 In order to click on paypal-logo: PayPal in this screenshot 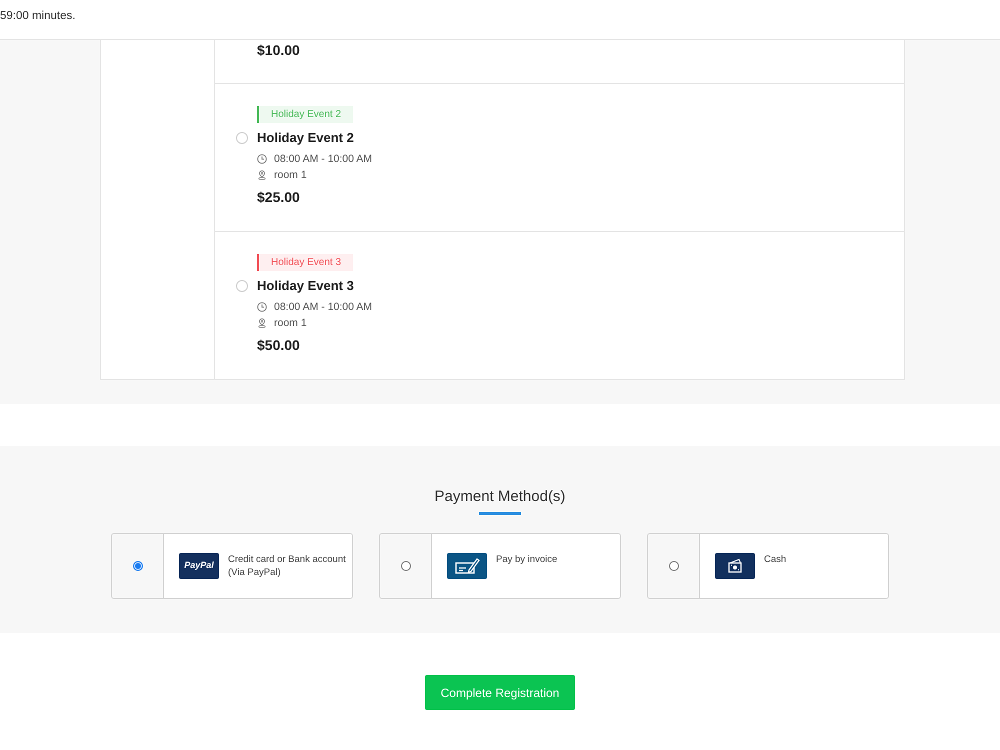, I will do `click(199, 566)`.